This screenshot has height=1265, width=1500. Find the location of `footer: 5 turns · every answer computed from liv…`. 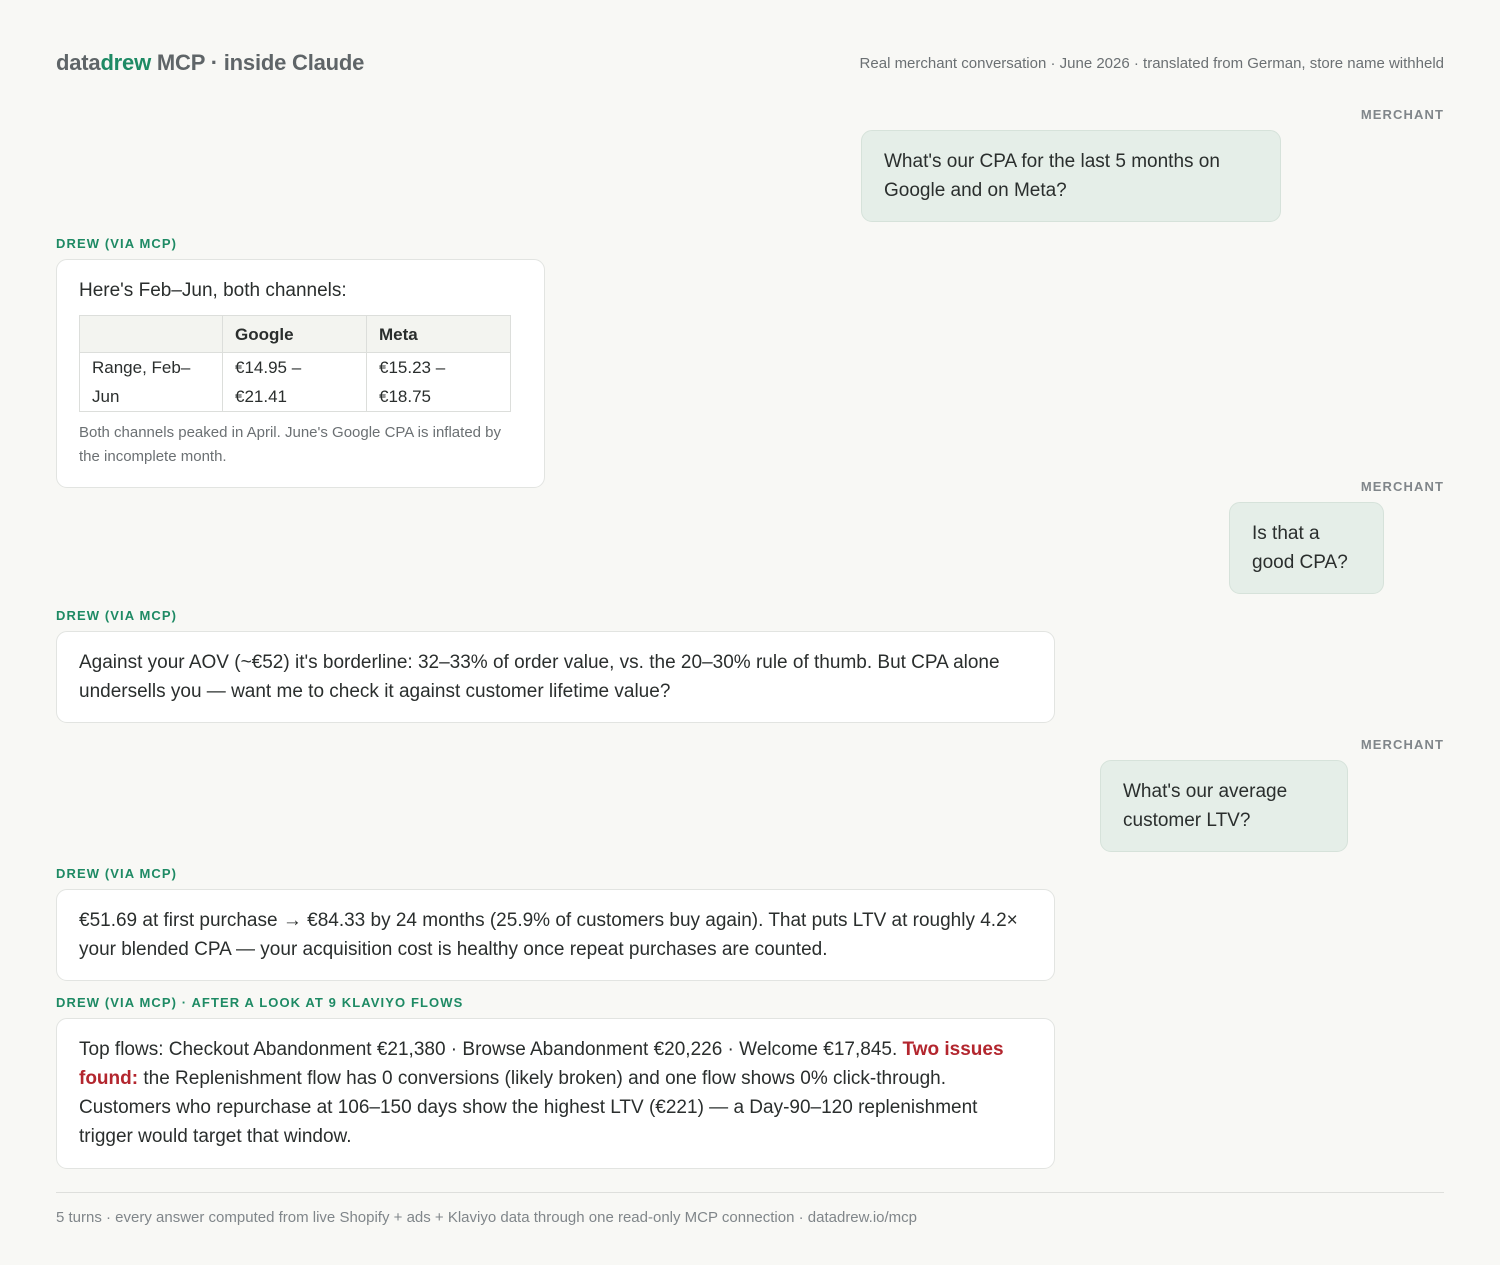

footer: 5 turns · every answer computed from liv… is located at coordinates (750, 1209).